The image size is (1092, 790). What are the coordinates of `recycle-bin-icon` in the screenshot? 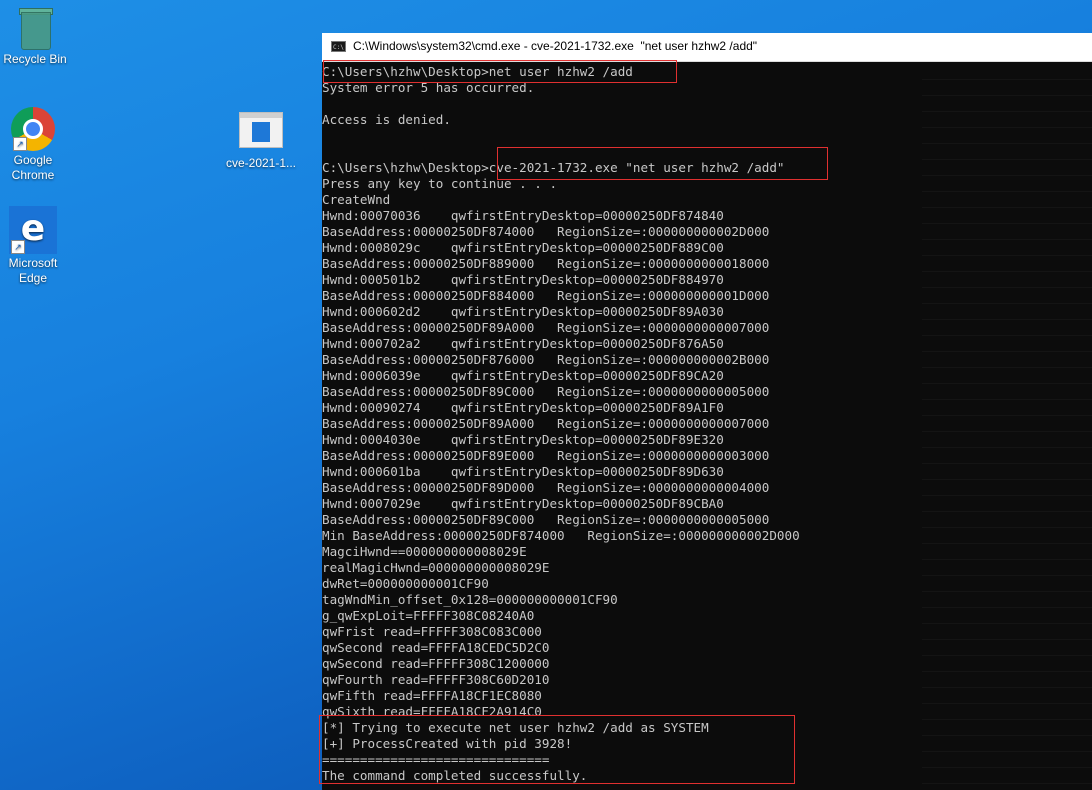 It's located at (35, 28).